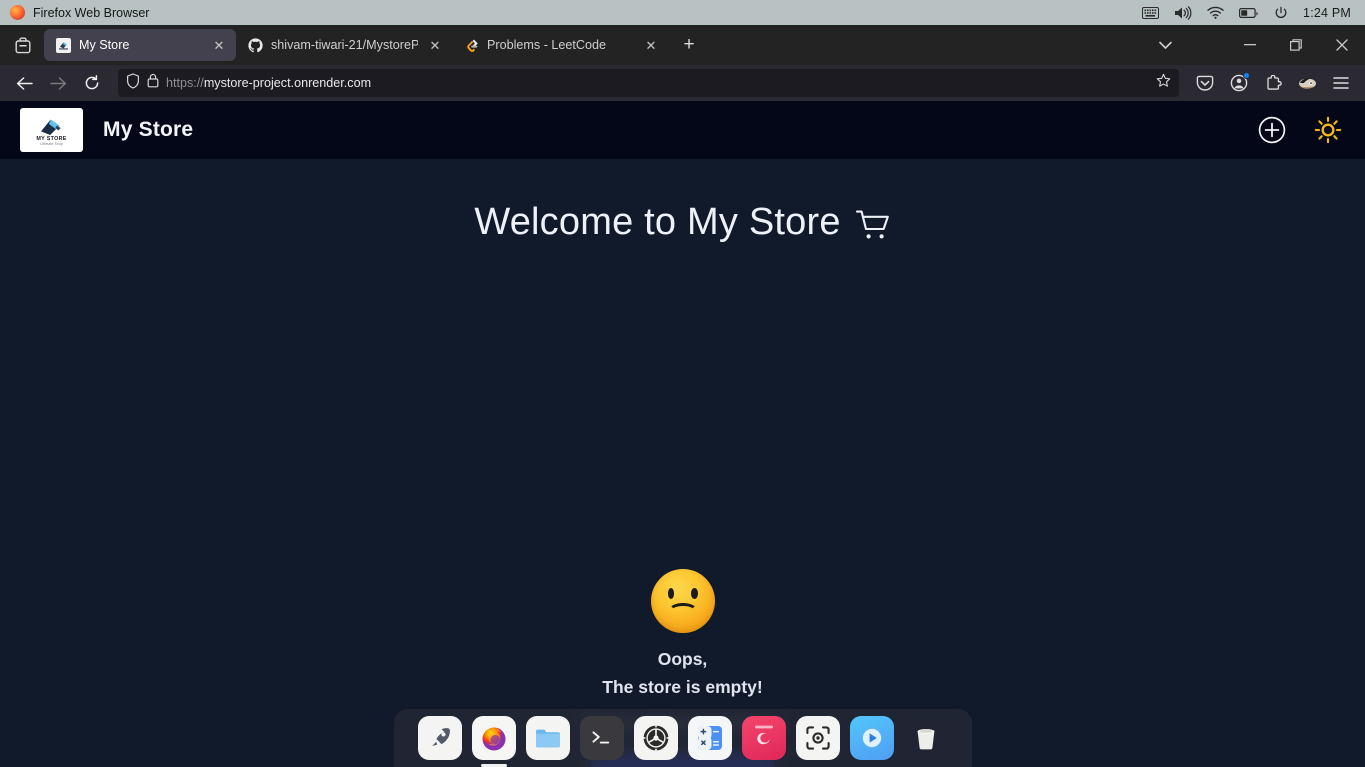 The width and height of the screenshot is (1365, 767). I want to click on tab-title: My Store, so click(104, 45).